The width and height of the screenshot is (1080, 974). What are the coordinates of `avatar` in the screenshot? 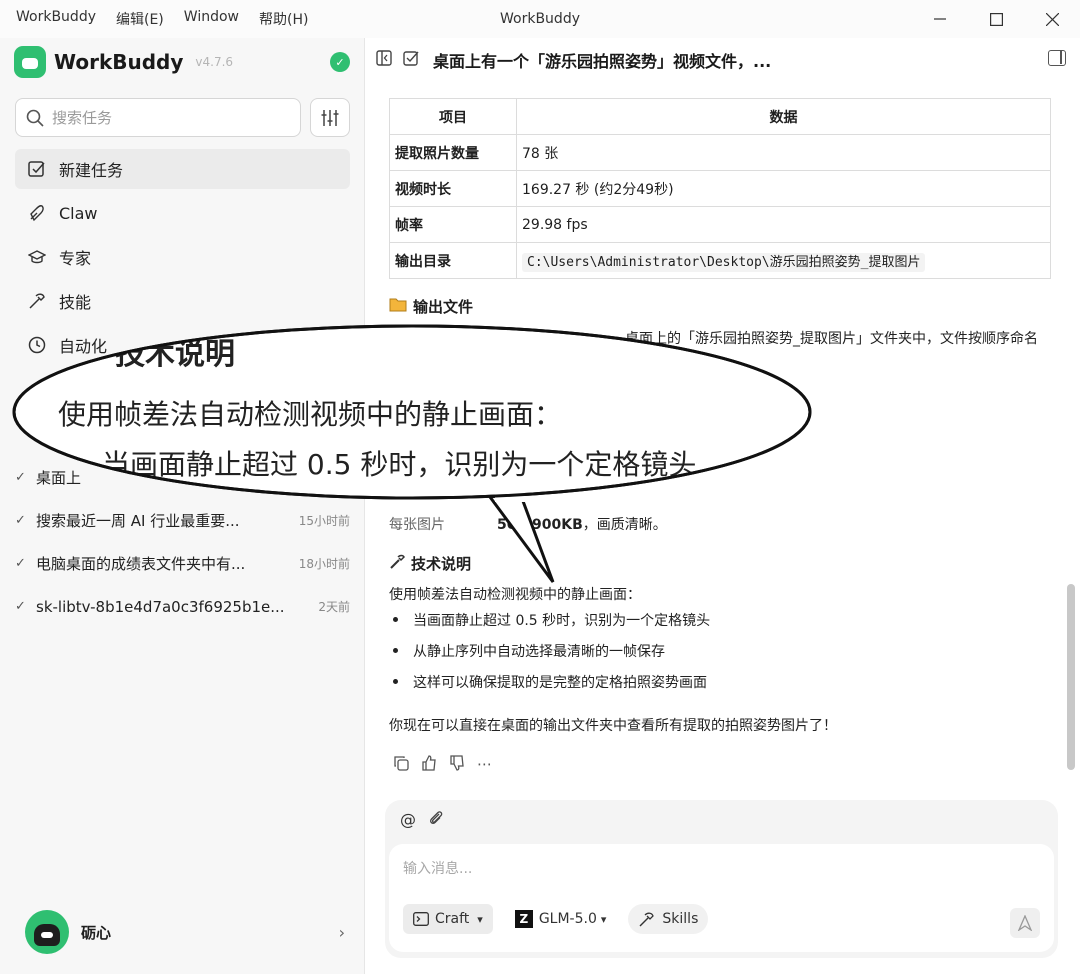 It's located at (47, 932).